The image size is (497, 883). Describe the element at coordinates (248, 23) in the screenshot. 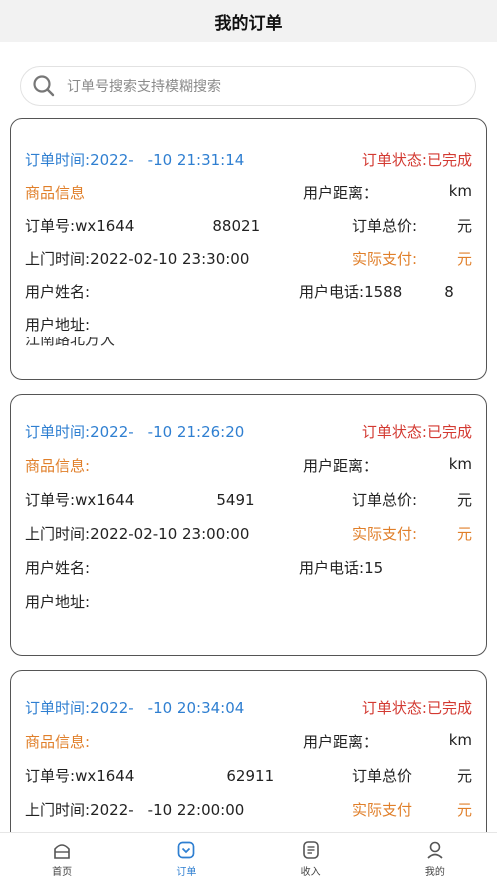

I see `page-title: 我的订单` at that location.